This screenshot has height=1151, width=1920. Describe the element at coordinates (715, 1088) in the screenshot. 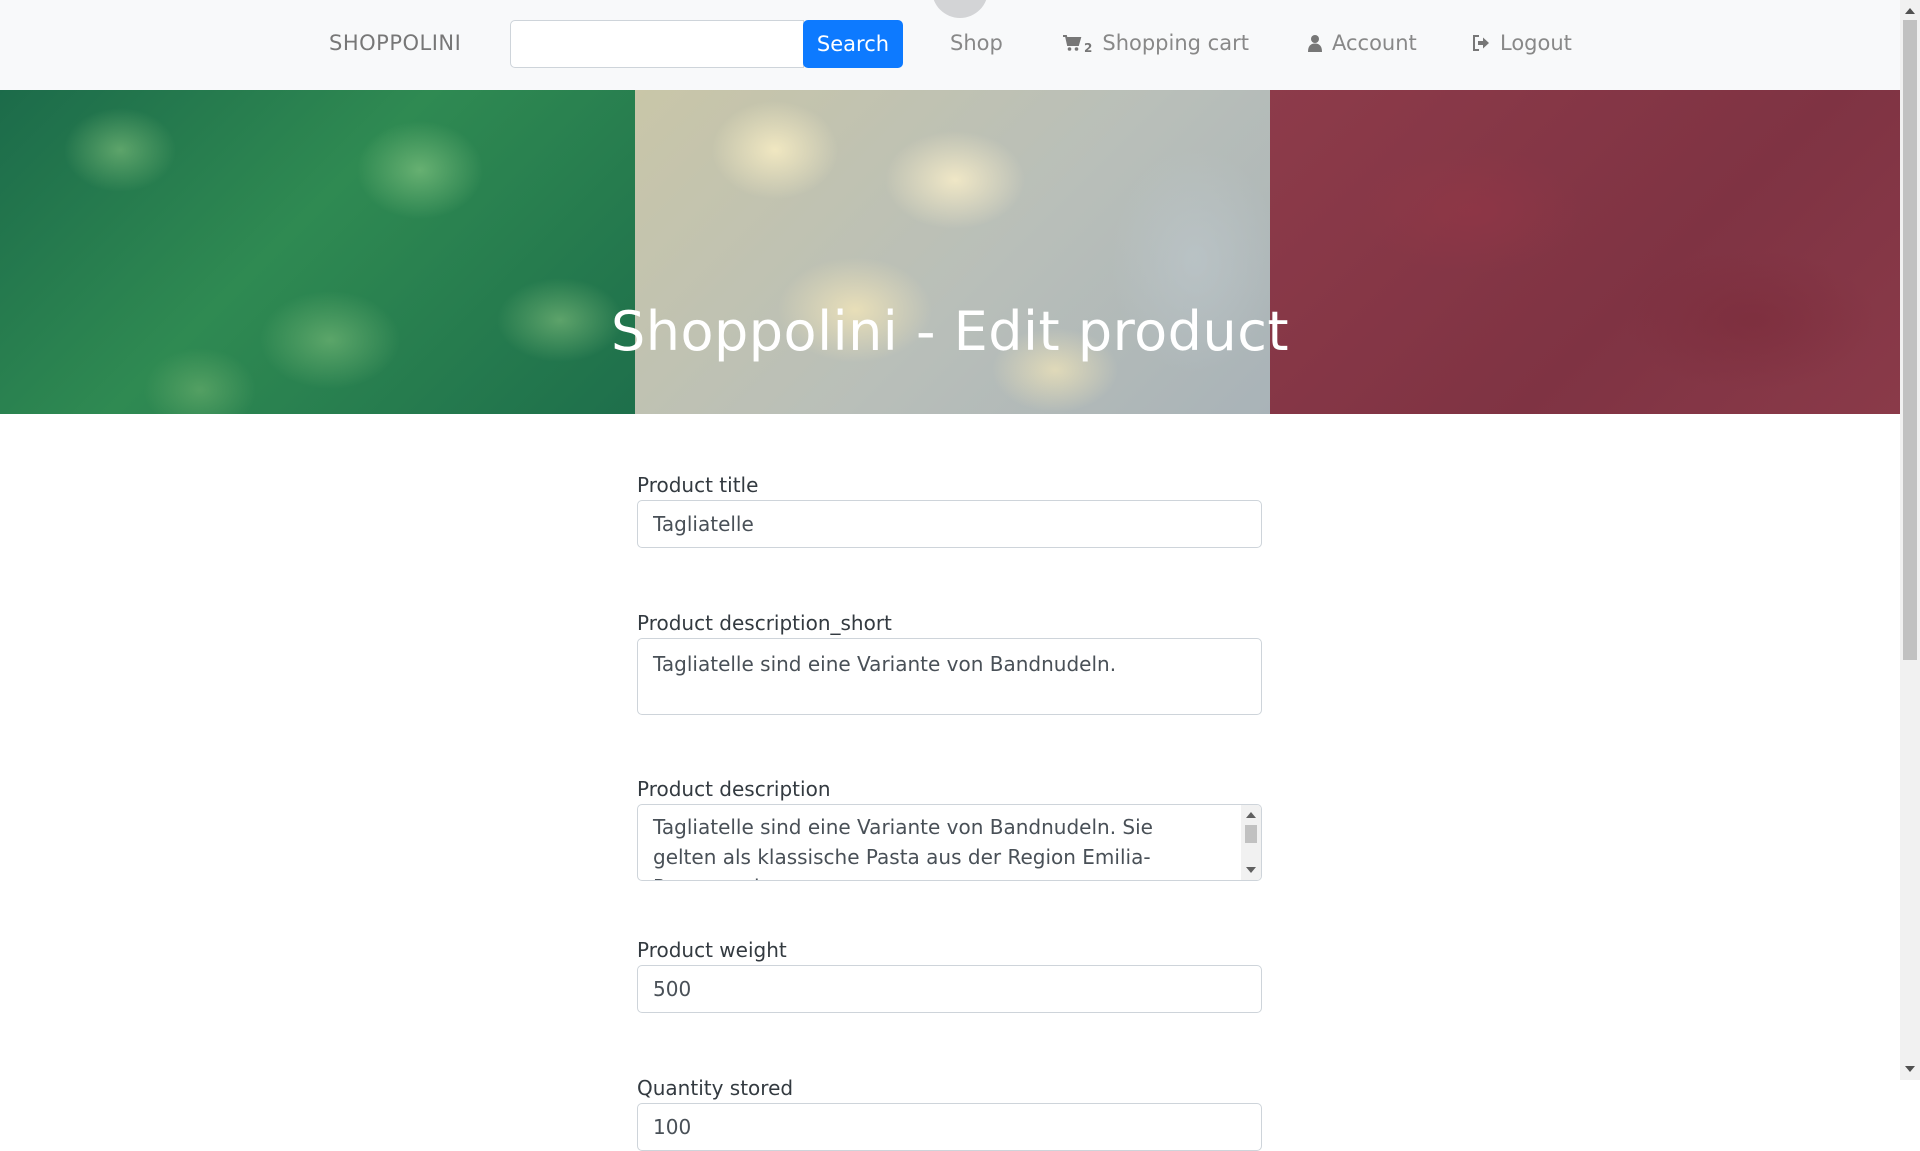

I see `quantity-stored-label: Quantity stored` at that location.